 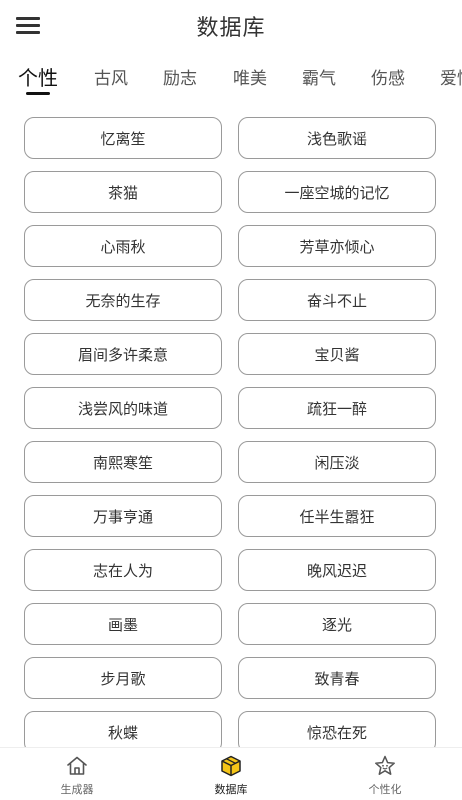 What do you see at coordinates (337, 729) in the screenshot?
I see `name-item: 惊恐在死` at bounding box center [337, 729].